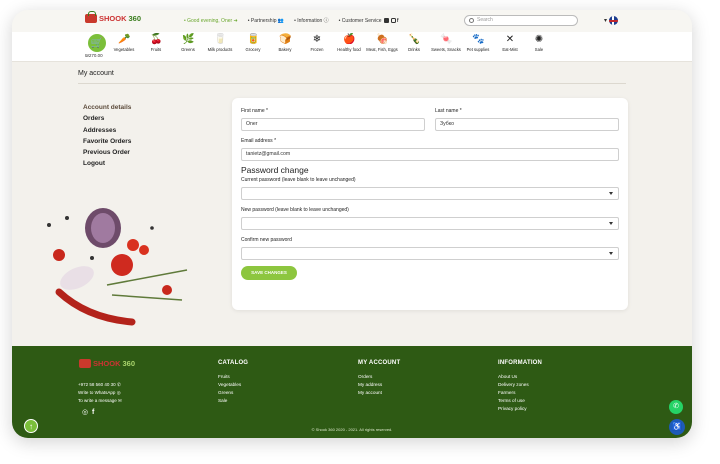 The image size is (720, 464). I want to click on footer-link: Privacy policy, so click(520, 409).